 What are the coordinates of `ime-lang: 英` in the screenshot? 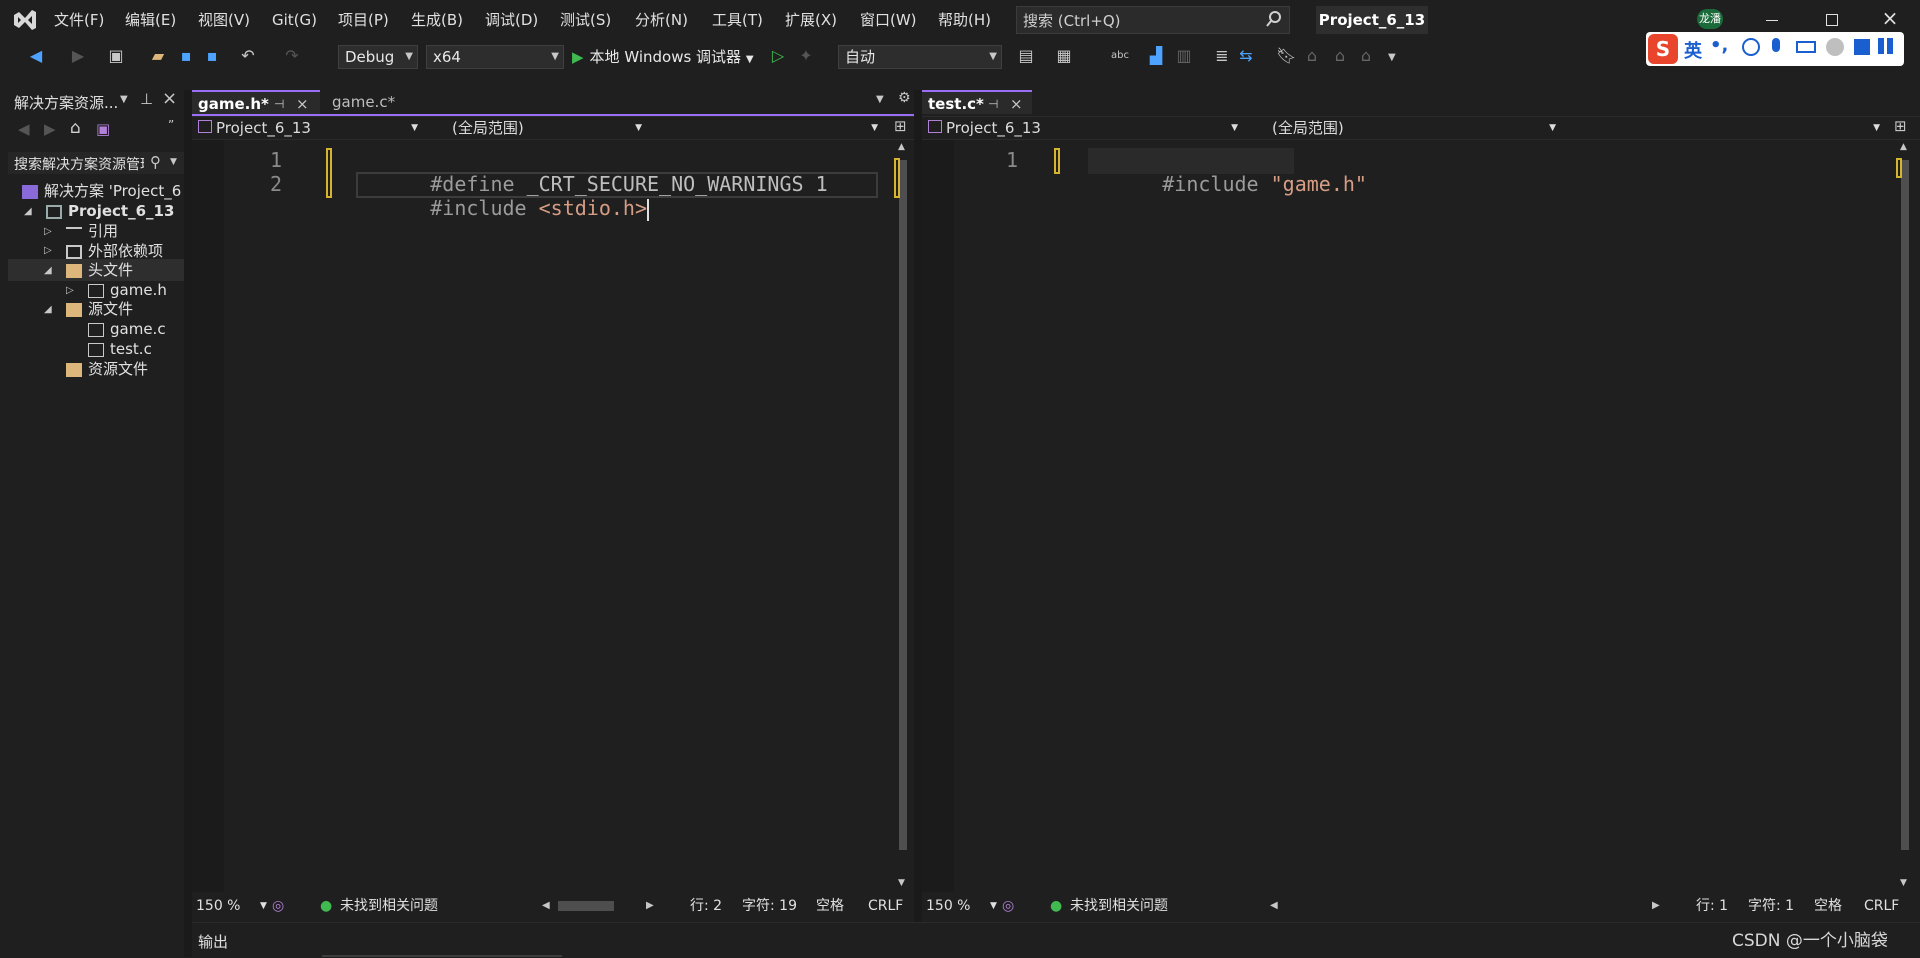 It's located at (1693, 50).